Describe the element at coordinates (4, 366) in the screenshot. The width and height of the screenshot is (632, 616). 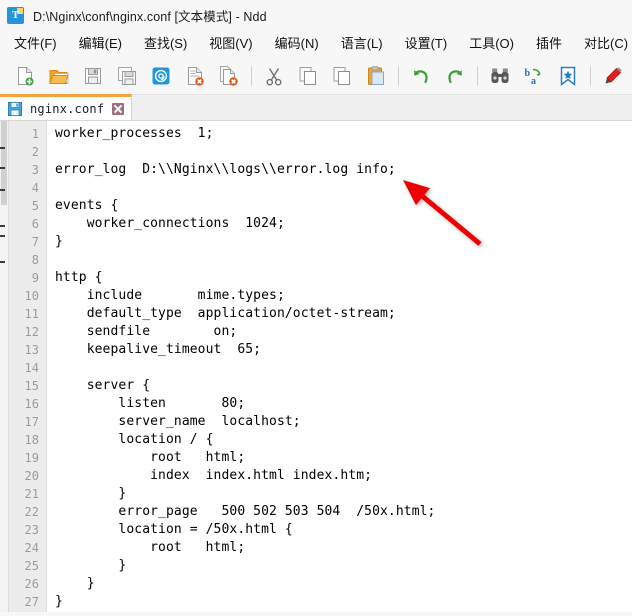
I see `editor-vertical-scrollbar` at that location.